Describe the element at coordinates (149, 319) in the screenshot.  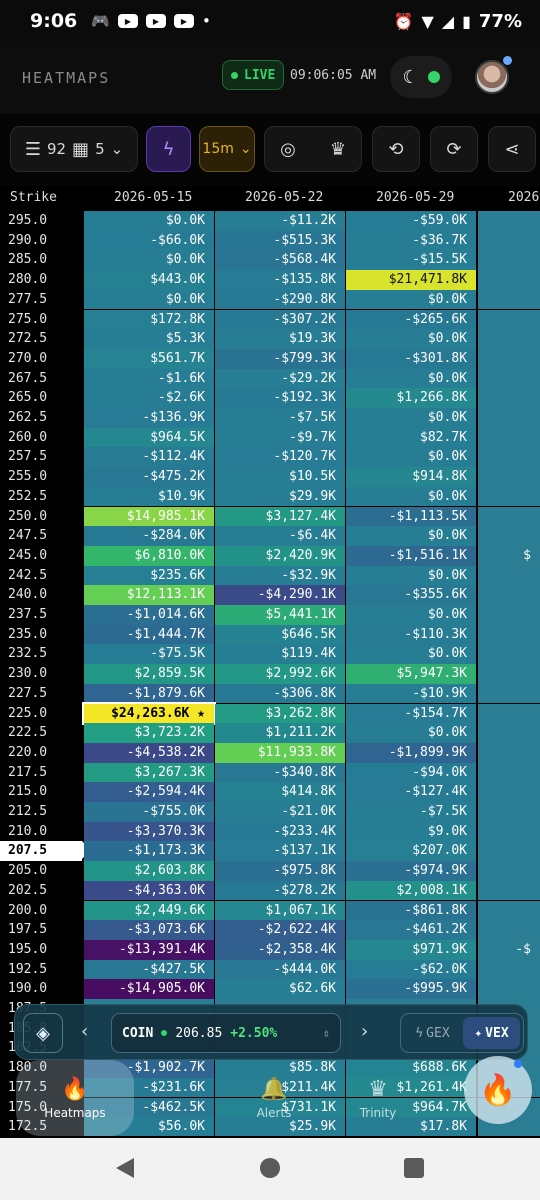
I see `heatmap-cell: $172.8K` at that location.